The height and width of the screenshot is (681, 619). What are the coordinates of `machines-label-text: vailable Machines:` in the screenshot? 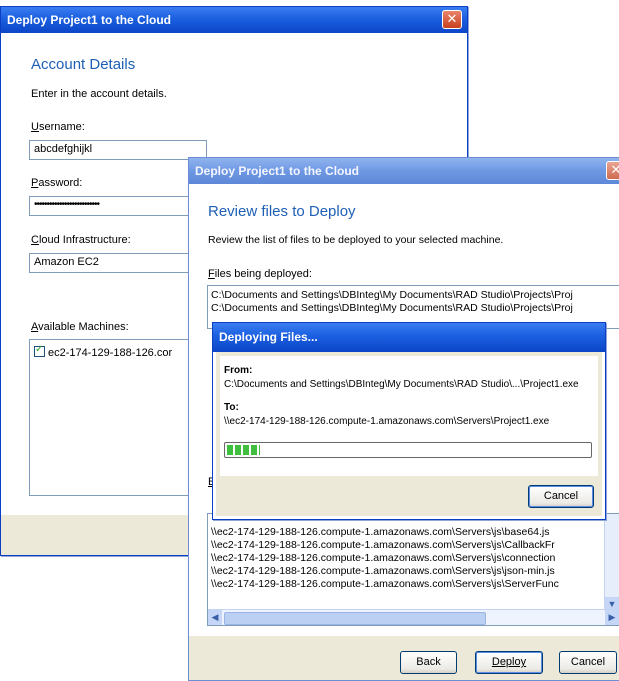 It's located at (83, 327).